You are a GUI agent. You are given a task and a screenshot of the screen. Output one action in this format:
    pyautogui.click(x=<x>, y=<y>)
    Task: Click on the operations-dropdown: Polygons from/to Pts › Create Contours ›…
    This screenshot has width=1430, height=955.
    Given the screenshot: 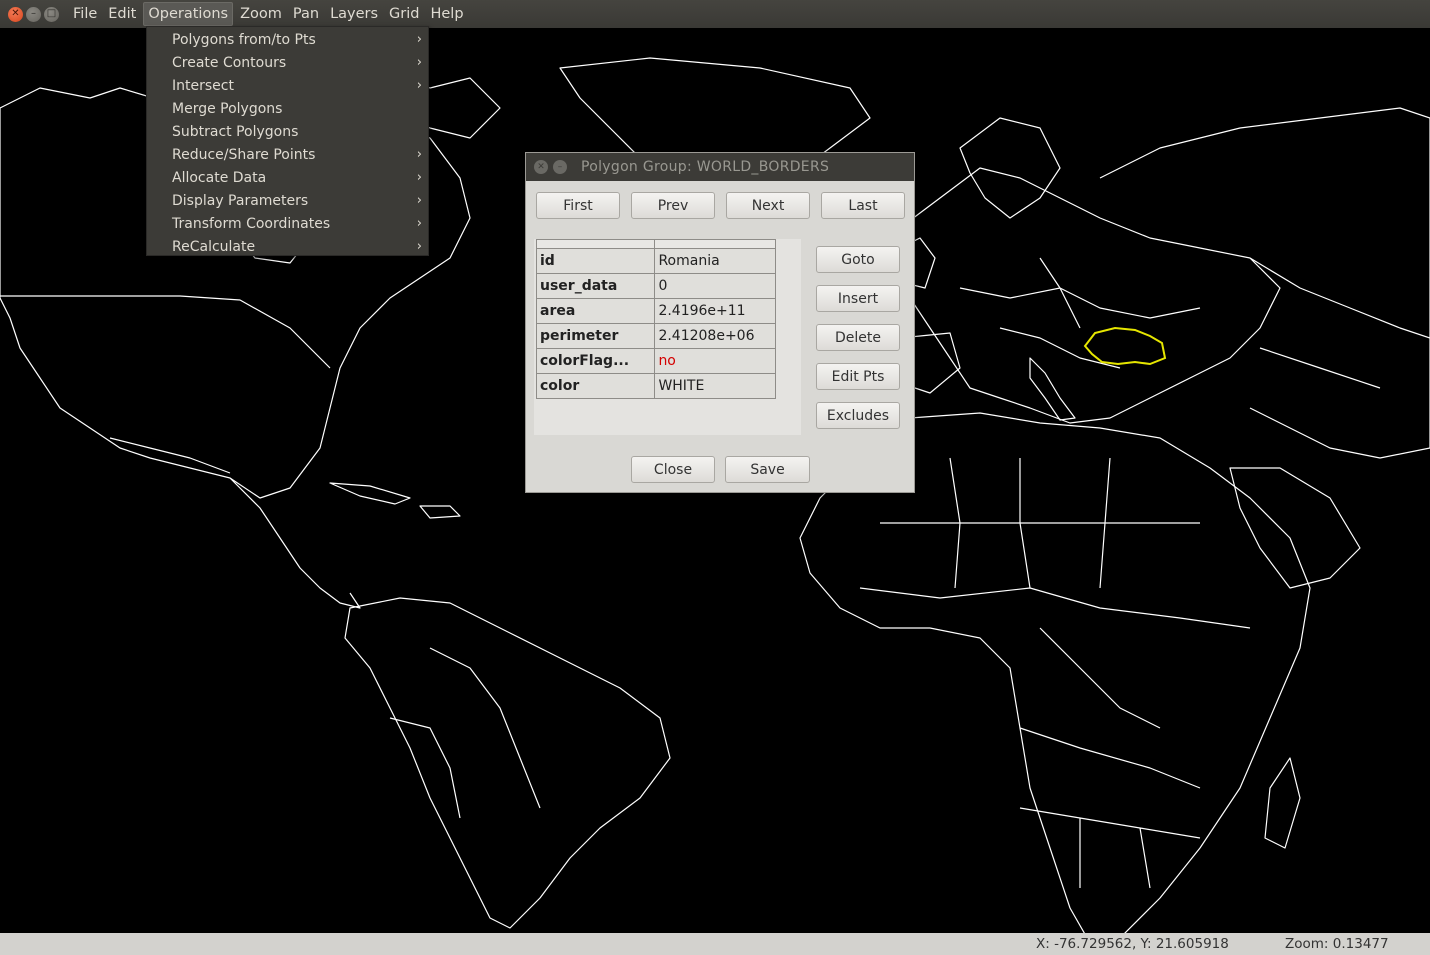 What is the action you would take?
    pyautogui.click(x=287, y=141)
    